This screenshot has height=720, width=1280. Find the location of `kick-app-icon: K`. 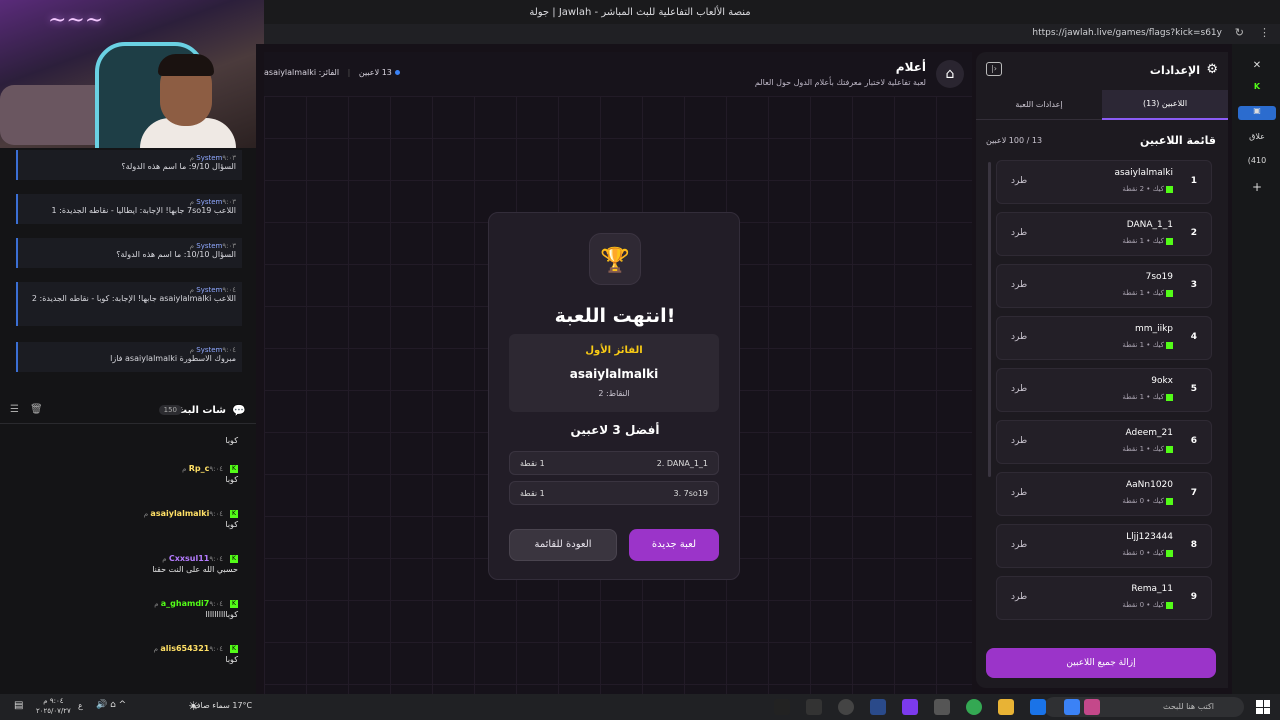

kick-app-icon: K is located at coordinates (1257, 86).